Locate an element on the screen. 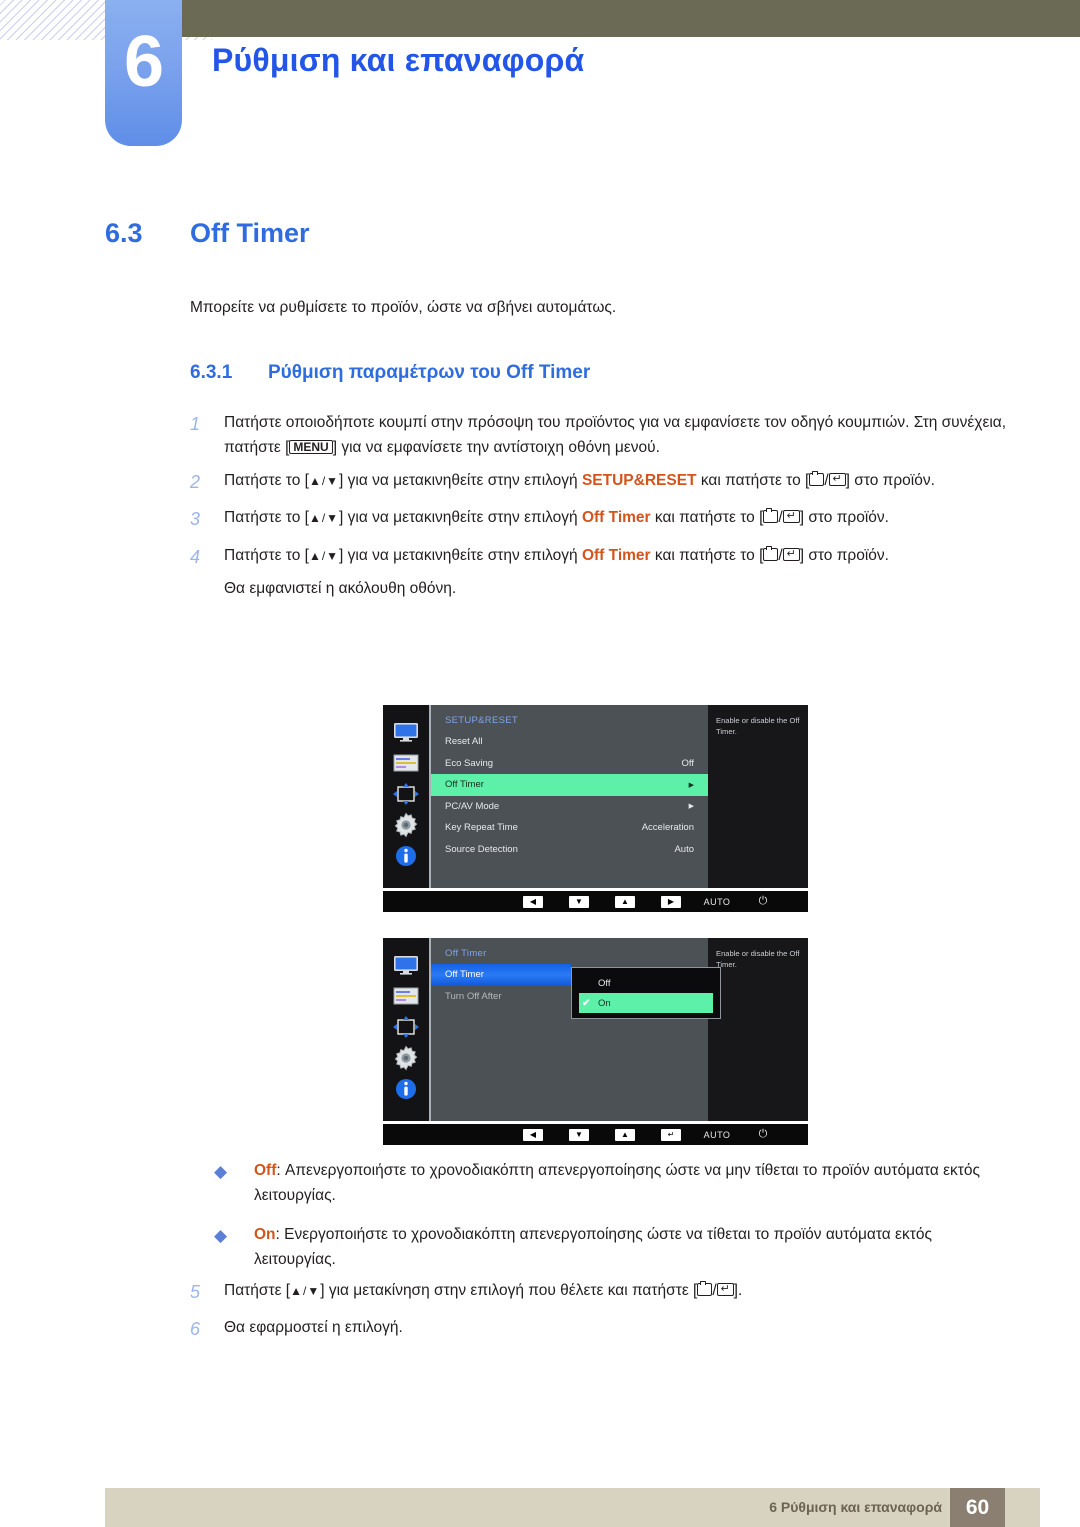 This screenshot has height=1527, width=1080. osd-option-popup: Off ✔ On is located at coordinates (646, 993).